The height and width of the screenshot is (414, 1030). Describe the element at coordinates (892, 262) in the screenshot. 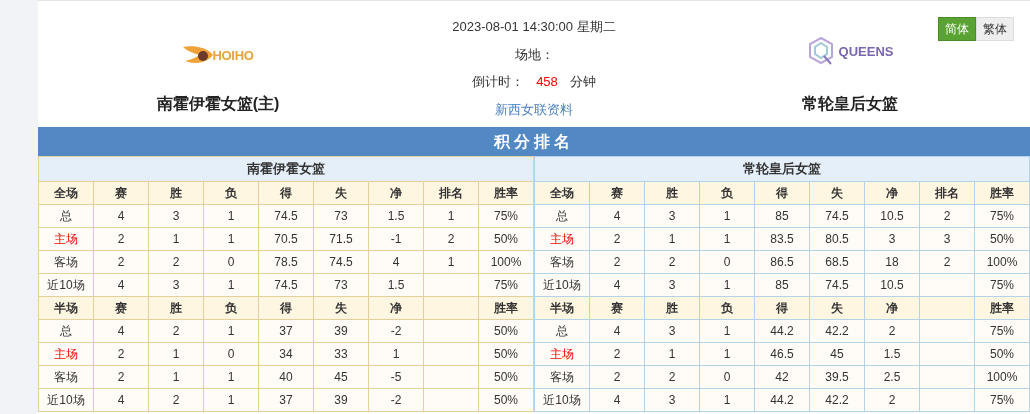

I see `table-cell: 18` at that location.